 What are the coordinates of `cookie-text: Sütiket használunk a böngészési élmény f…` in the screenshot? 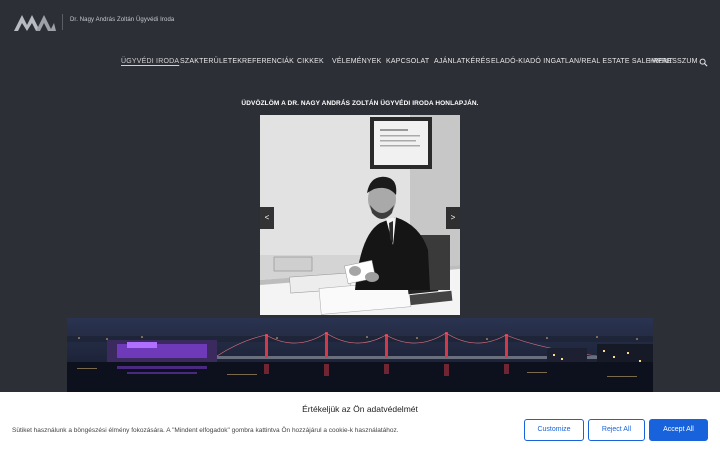 It's located at (205, 430).